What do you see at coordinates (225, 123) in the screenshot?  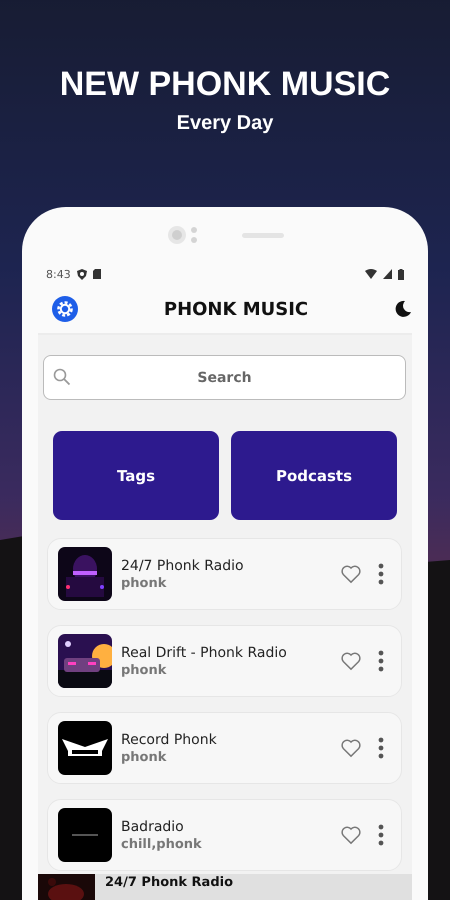 I see `promo-subtitle: Every Day` at bounding box center [225, 123].